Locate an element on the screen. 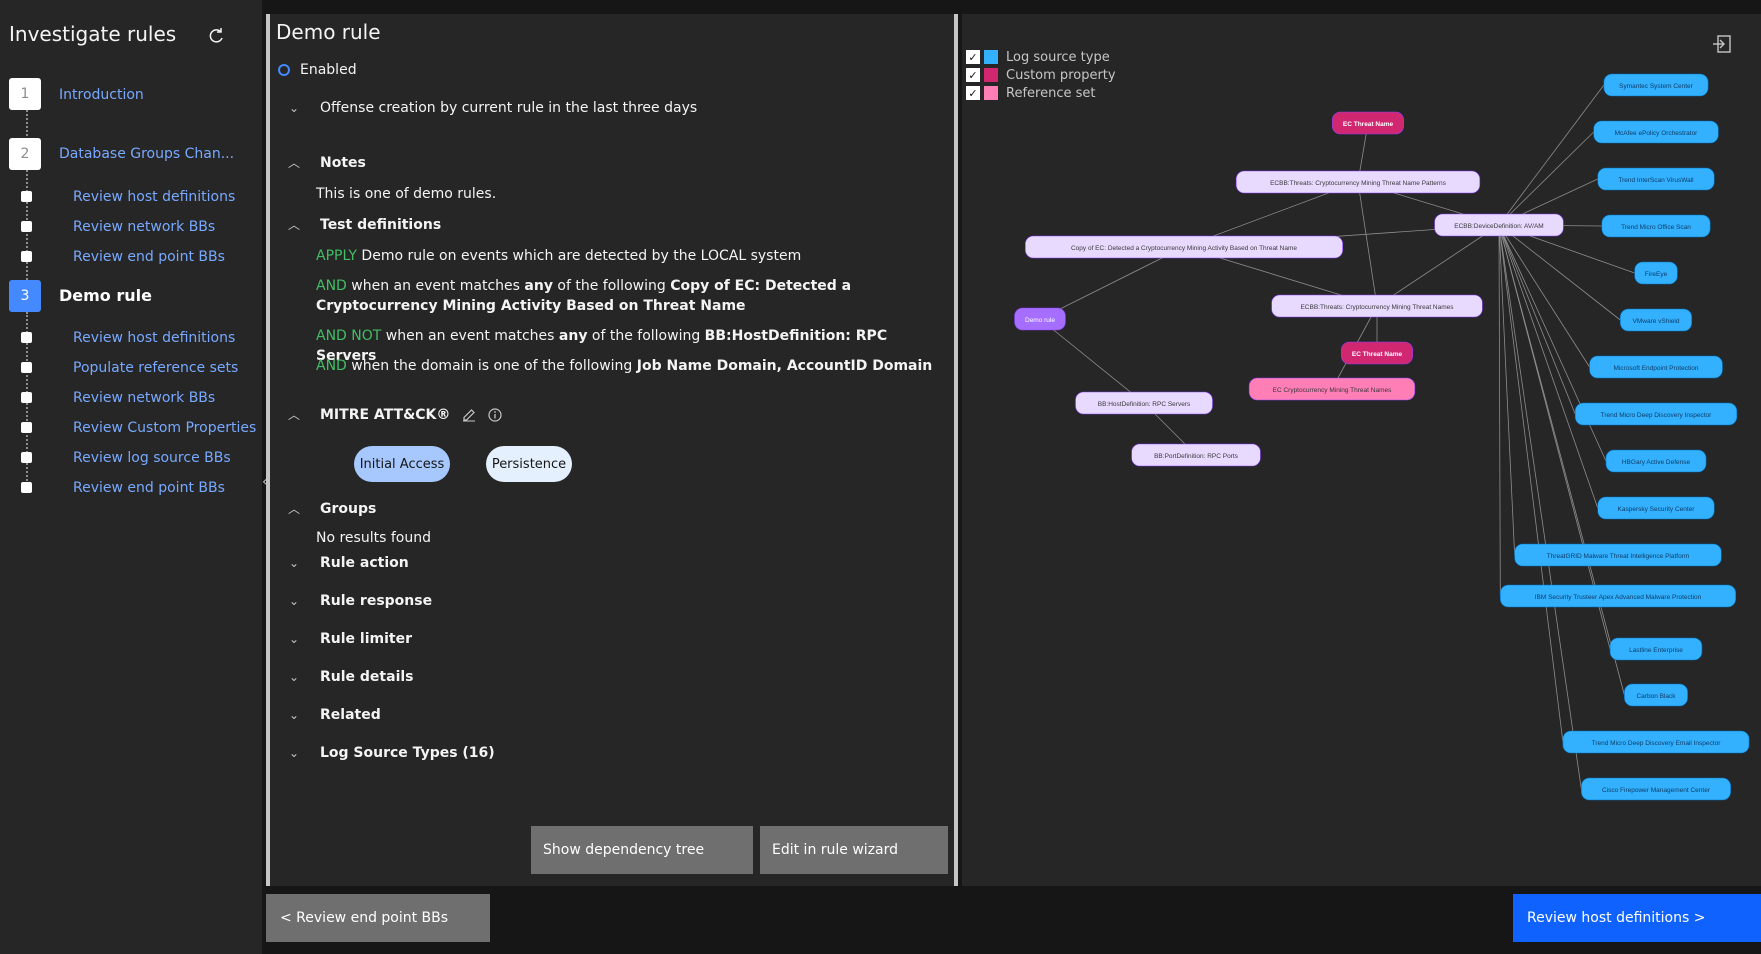 The width and height of the screenshot is (1761, 954). graph-node-ls8: HBGary Active Defense is located at coordinates (1656, 461).